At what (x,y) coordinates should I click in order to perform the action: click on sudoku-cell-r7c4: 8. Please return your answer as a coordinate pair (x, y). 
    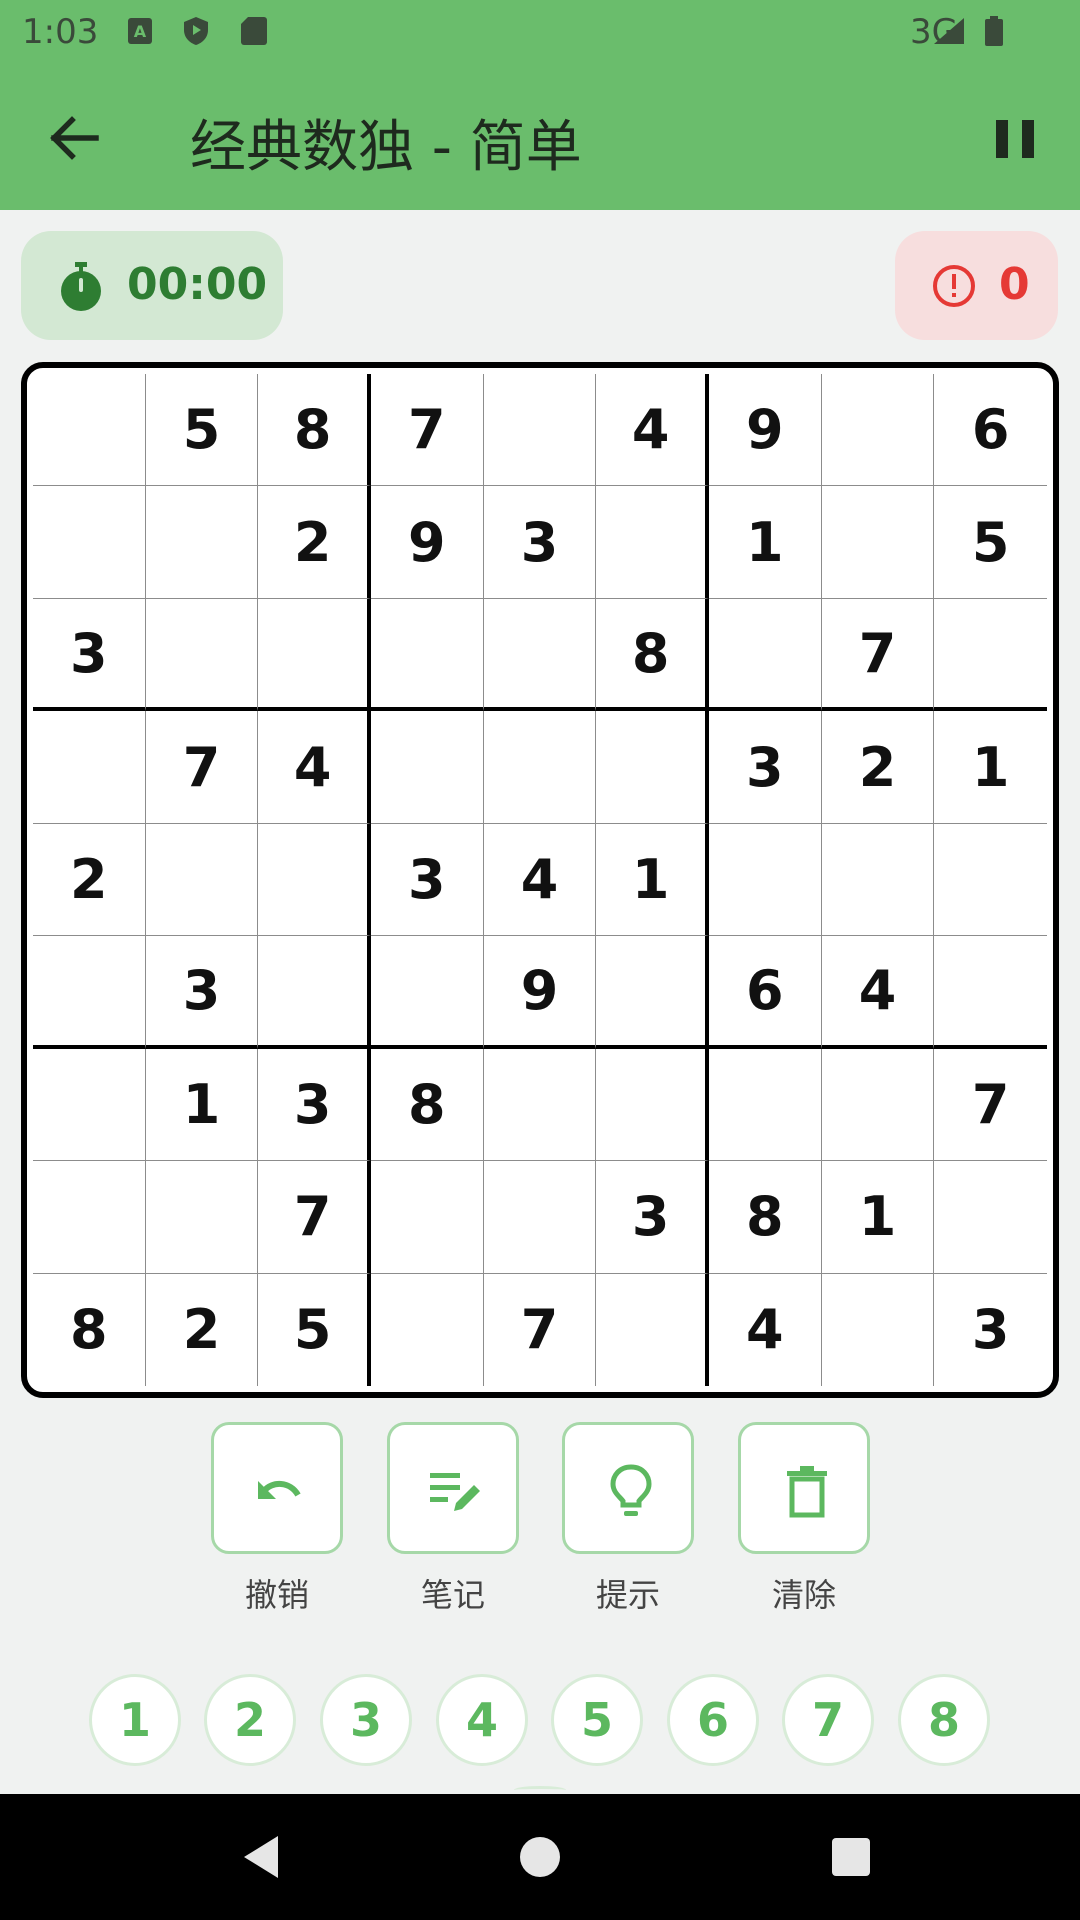
    Looking at the image, I should click on (427, 1105).